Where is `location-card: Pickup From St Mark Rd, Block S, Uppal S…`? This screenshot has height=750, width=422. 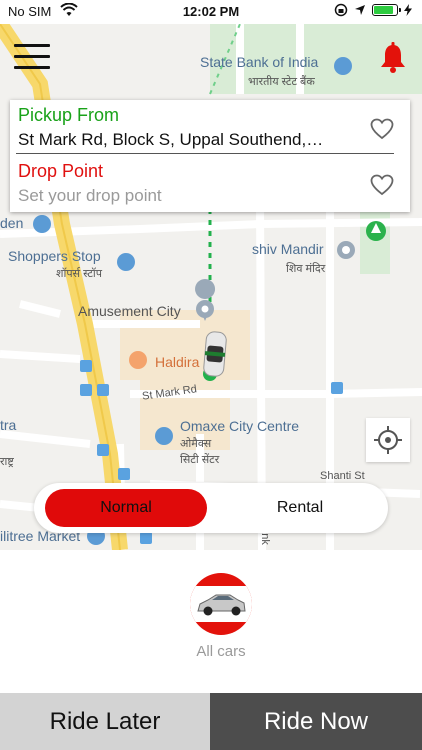
location-card: Pickup From St Mark Rd, Block S, Uppal S… is located at coordinates (210, 156).